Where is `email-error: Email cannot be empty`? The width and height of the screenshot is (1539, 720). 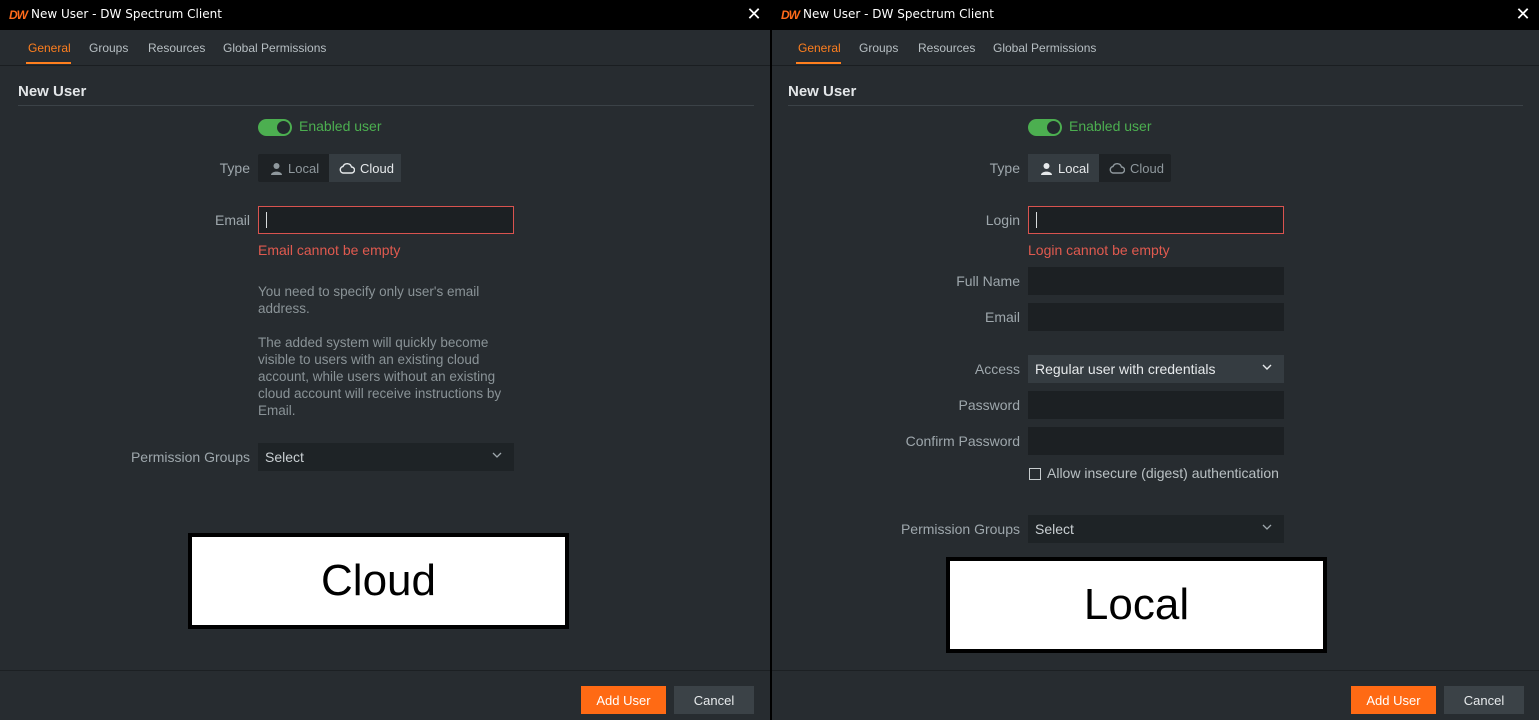 email-error: Email cannot be empty is located at coordinates (329, 250).